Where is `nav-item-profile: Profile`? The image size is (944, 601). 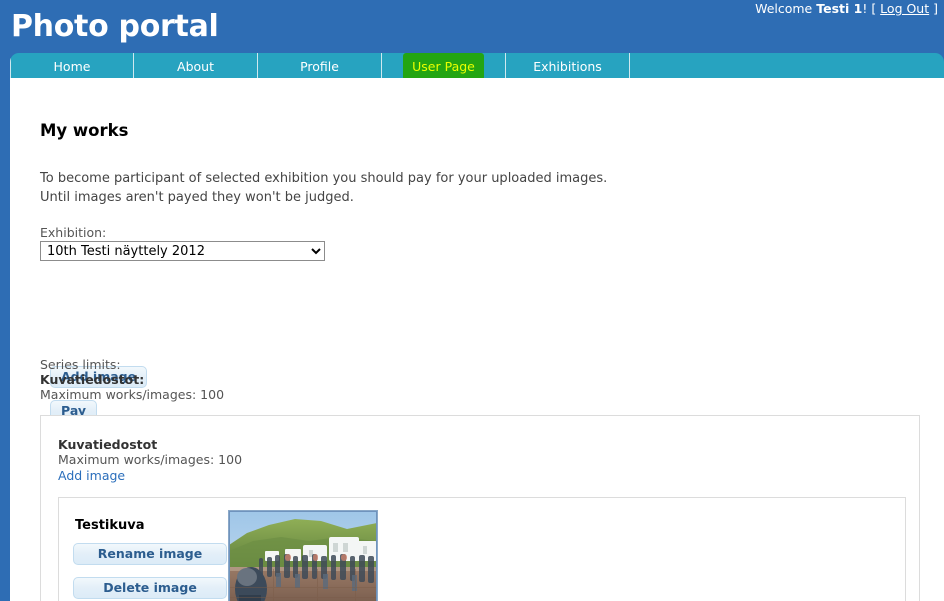 nav-item-profile: Profile is located at coordinates (320, 65).